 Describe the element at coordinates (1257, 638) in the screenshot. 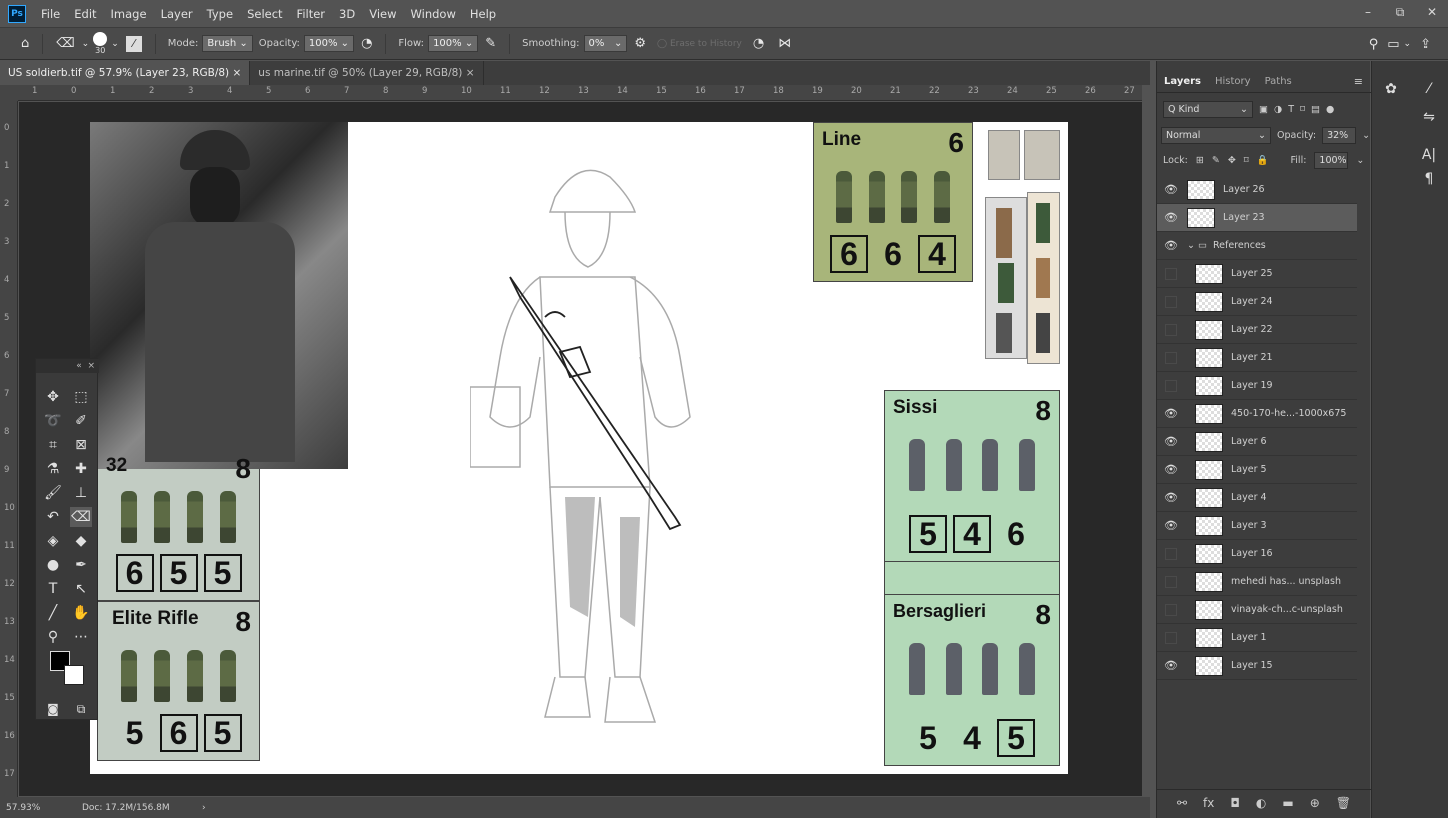

I see `layer-row: Layer 1` at that location.